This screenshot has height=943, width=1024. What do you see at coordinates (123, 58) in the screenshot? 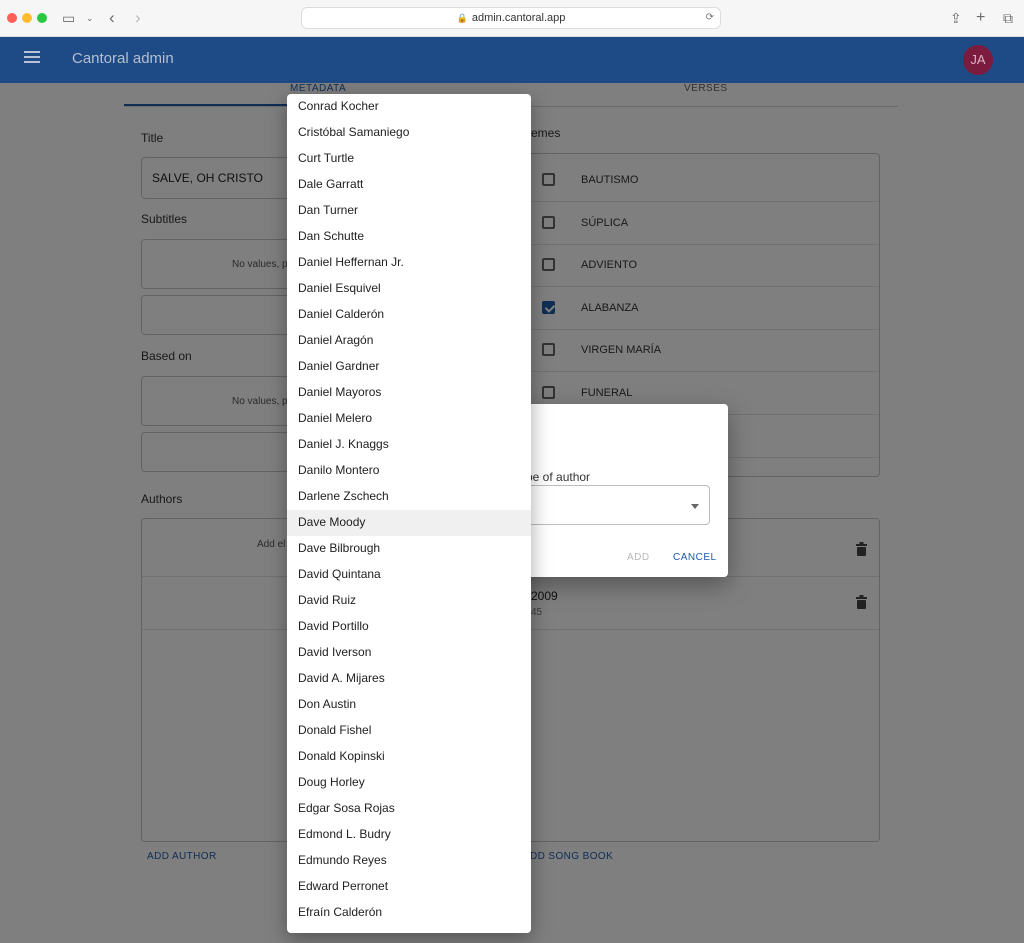
I see `app-title: Cantoral admin` at bounding box center [123, 58].